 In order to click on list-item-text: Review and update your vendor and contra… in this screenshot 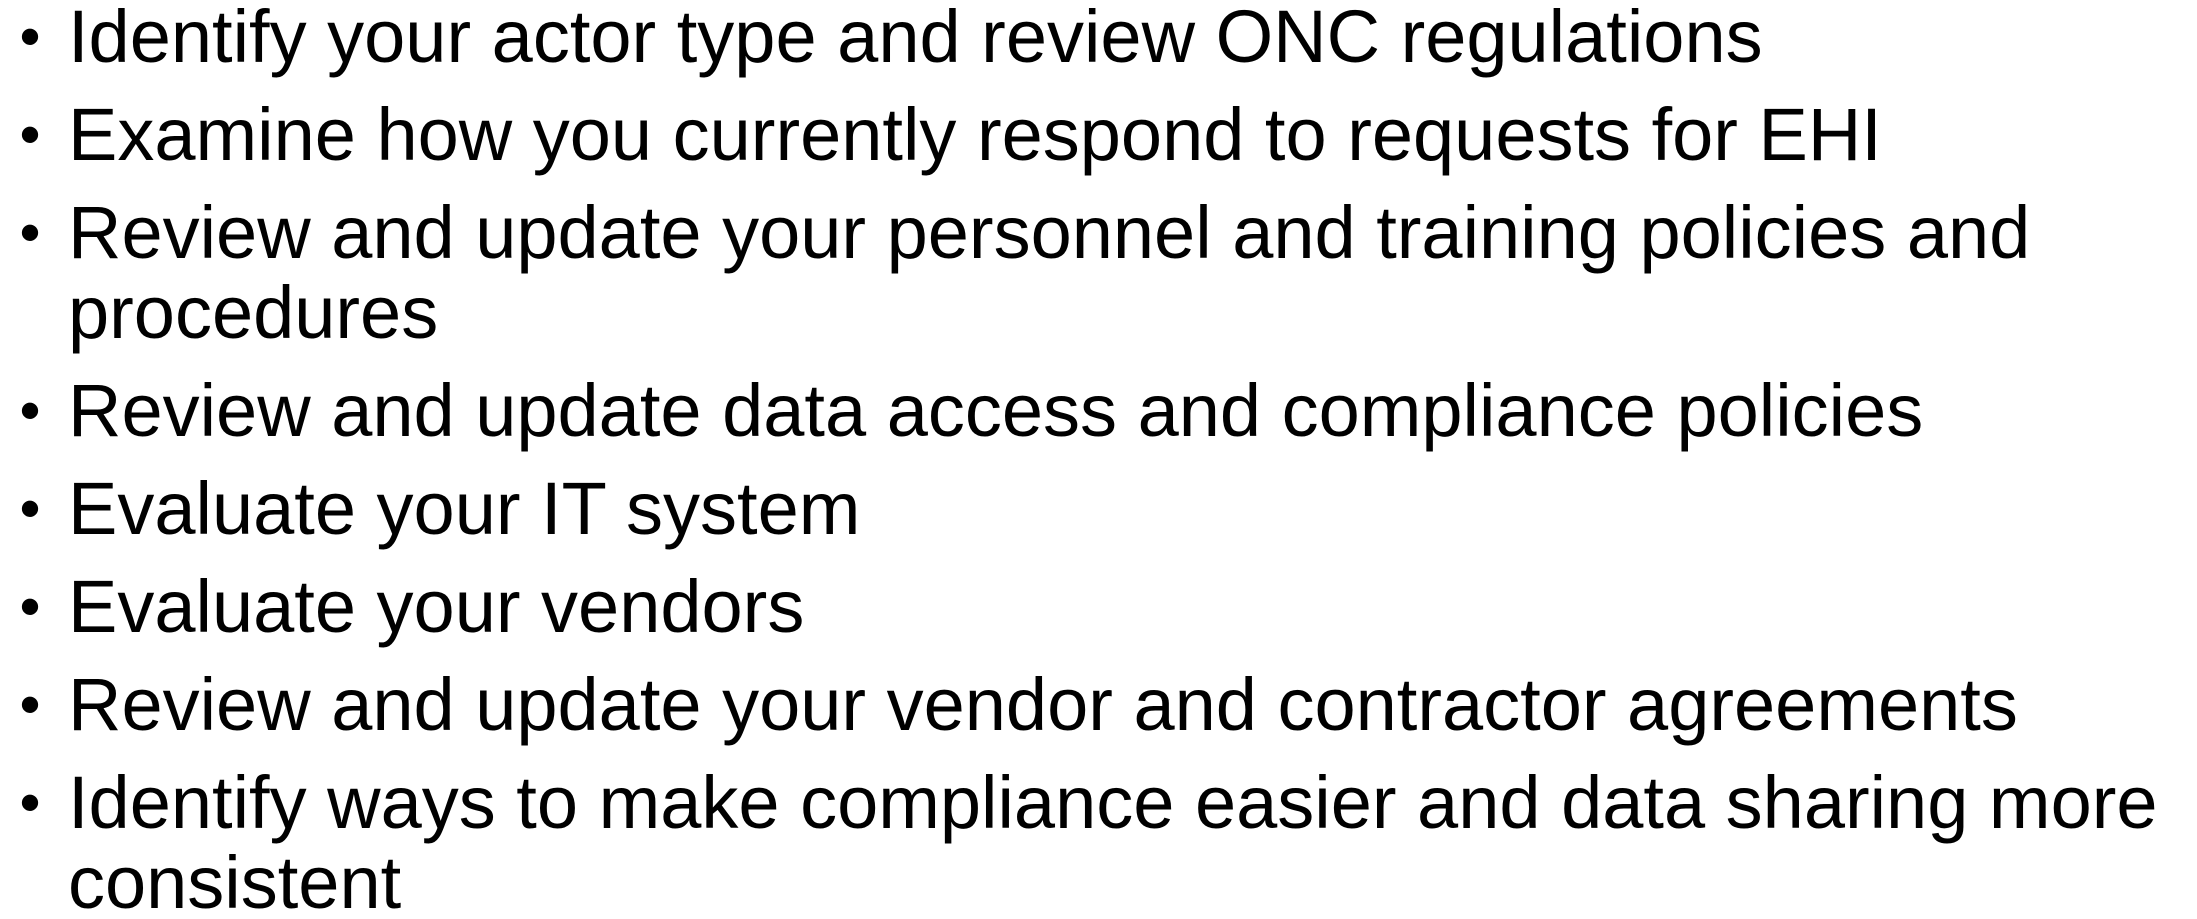, I will do `click(1043, 704)`.